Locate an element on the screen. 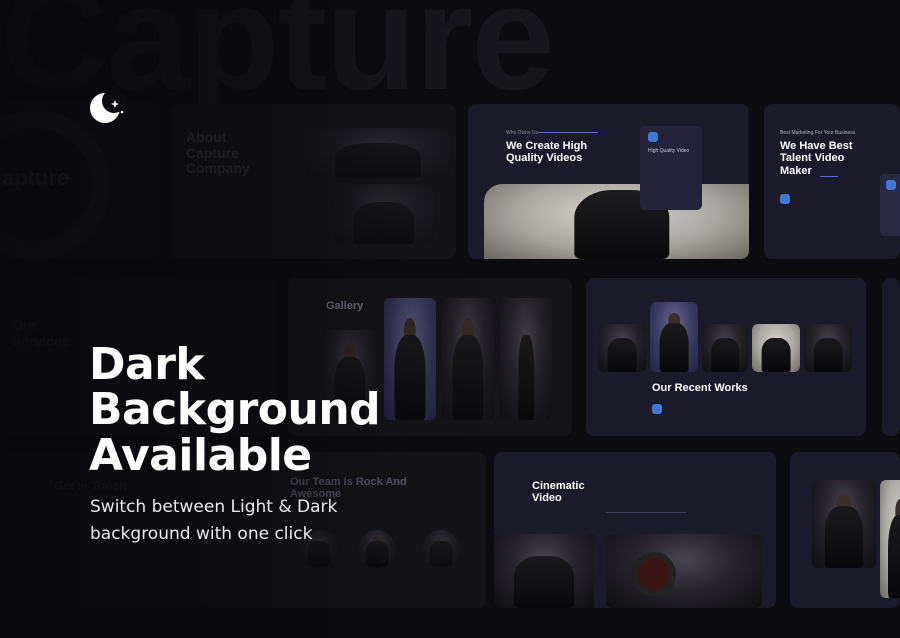 The height and width of the screenshot is (638, 900). slide-bottom-right is located at coordinates (845, 530).